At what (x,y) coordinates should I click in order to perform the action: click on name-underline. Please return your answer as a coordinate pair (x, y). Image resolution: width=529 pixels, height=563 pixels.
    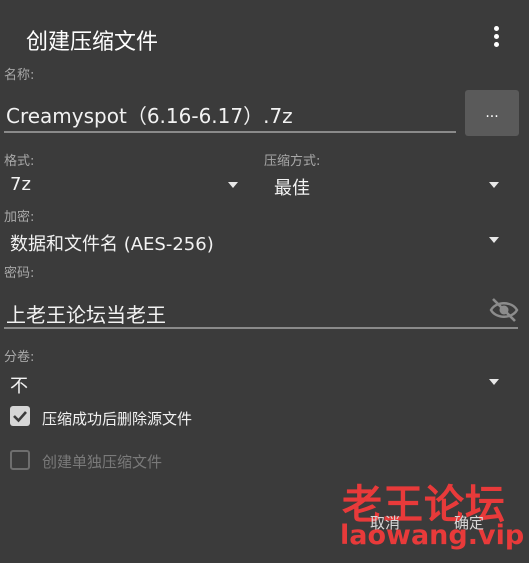
    Looking at the image, I should click on (230, 132).